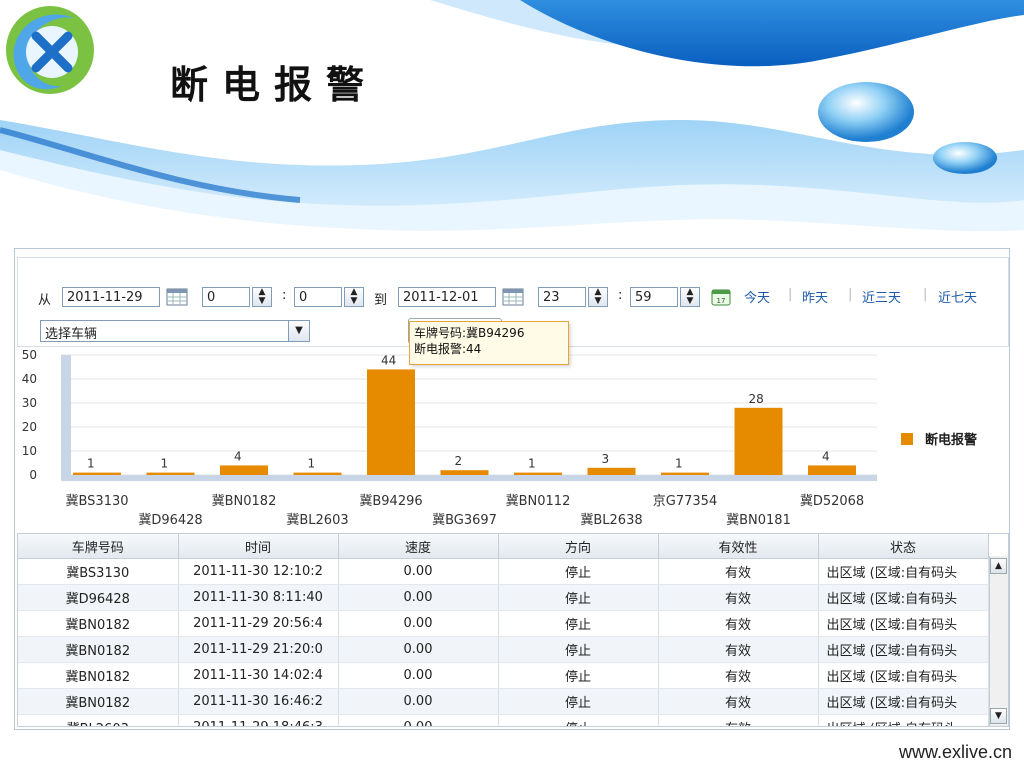 Image resolution: width=1024 pixels, height=768 pixels. I want to click on today-calendar-icon: 17, so click(721, 297).